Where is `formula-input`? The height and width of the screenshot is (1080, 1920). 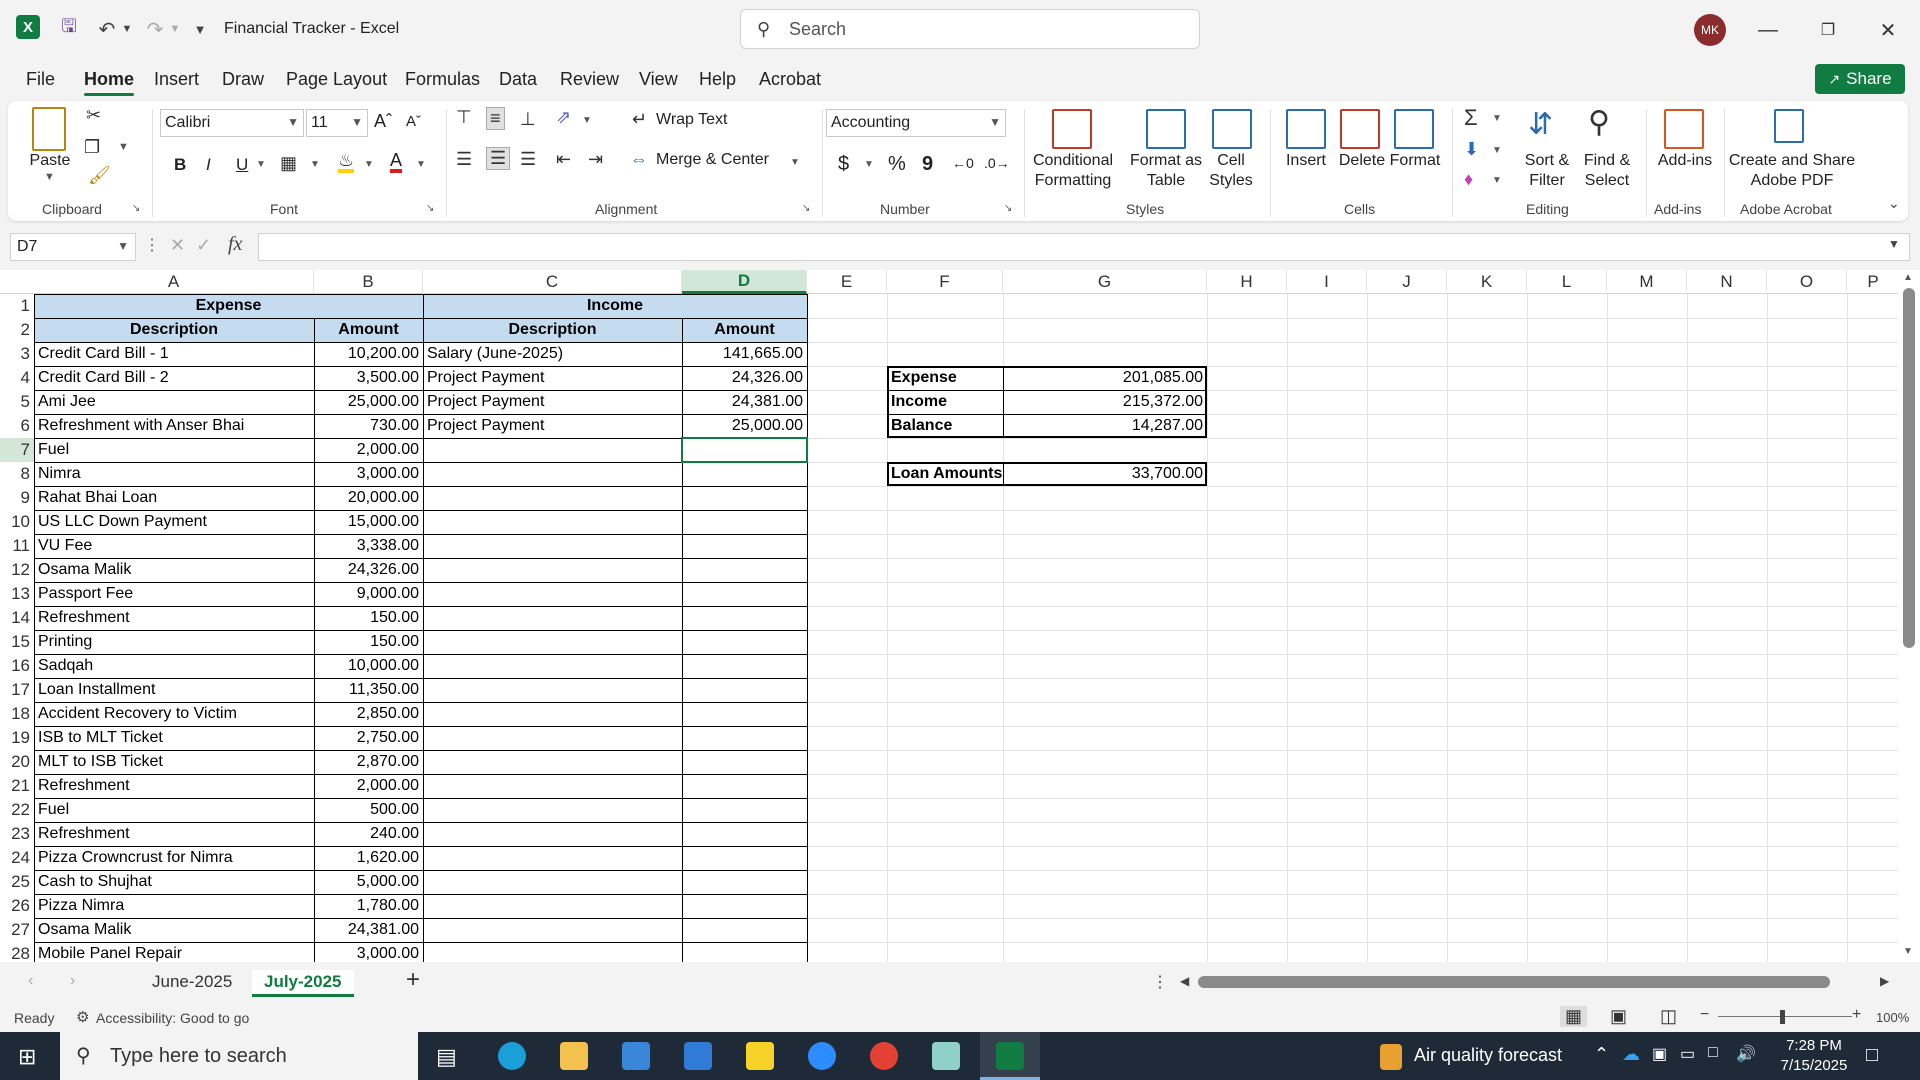 formula-input is located at coordinates (1084, 247).